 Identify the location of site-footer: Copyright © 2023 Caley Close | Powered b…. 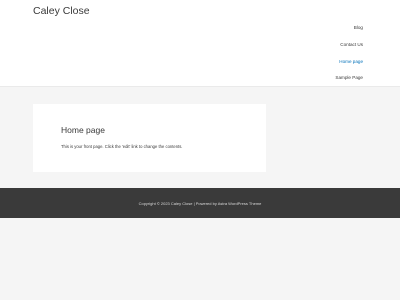
(200, 203).